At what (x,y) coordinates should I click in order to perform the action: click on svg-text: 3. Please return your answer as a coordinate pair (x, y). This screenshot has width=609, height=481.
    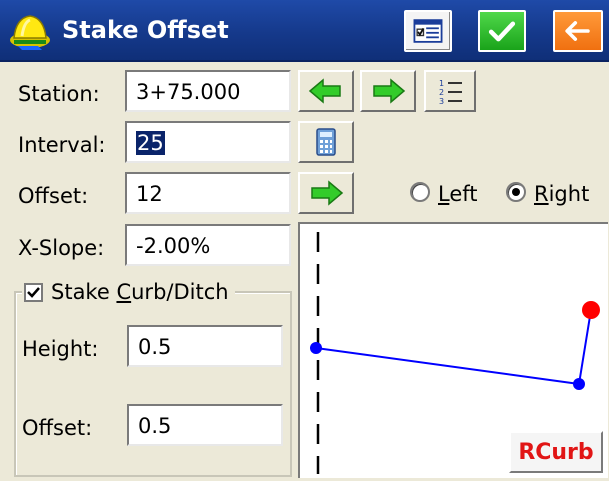
    Looking at the image, I should click on (441, 101).